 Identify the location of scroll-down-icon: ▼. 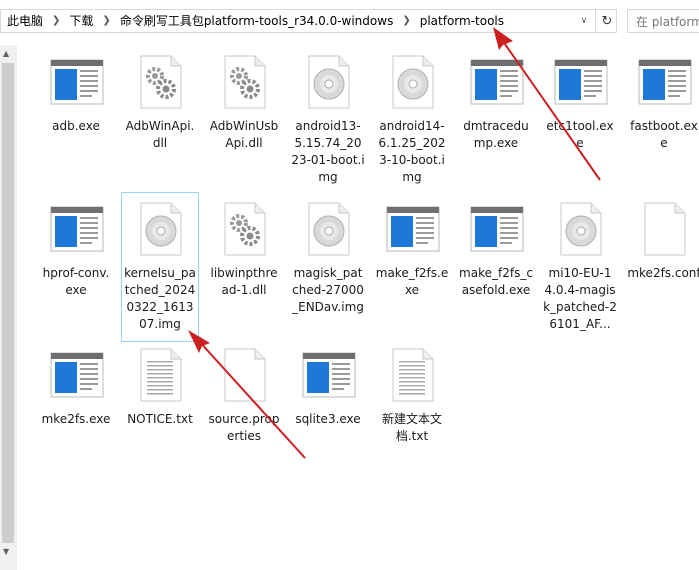
(6, 551).